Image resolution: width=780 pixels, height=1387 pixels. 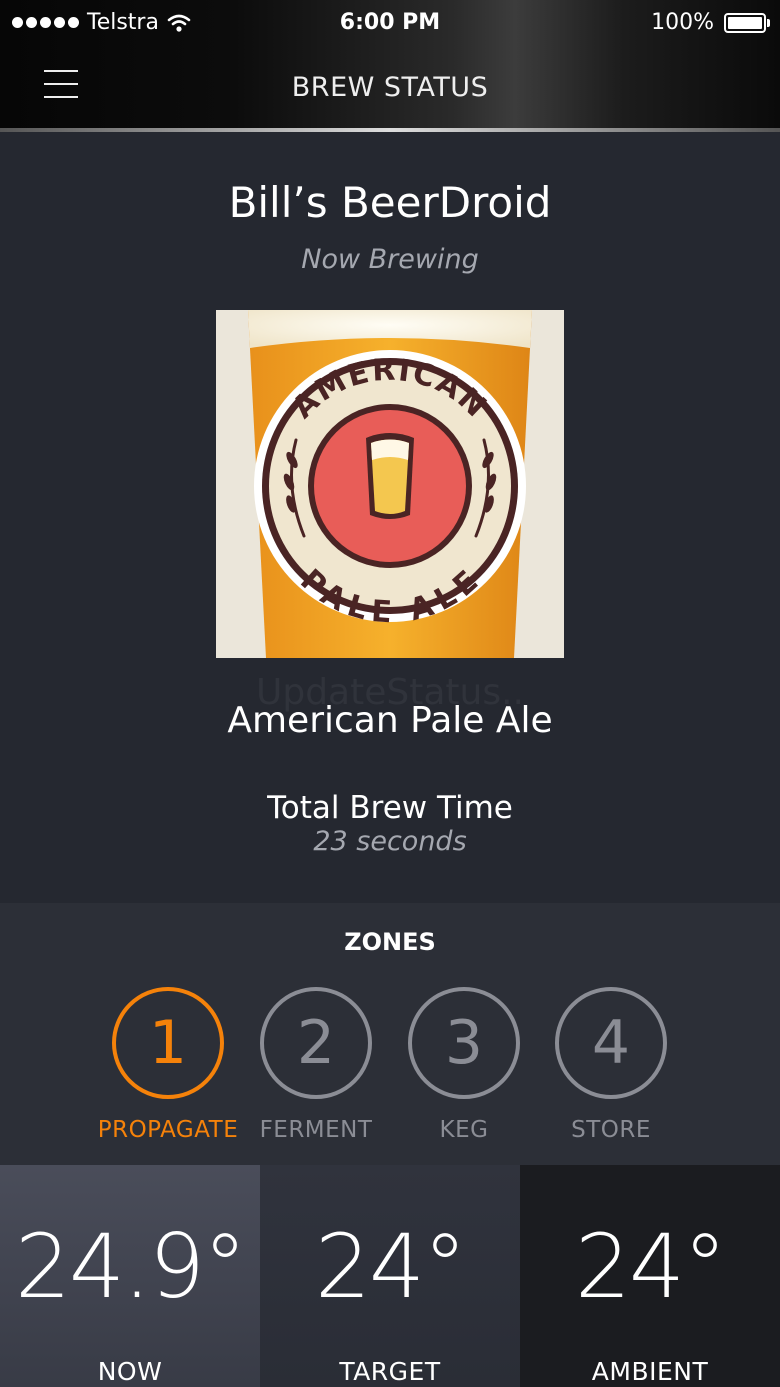 What do you see at coordinates (390, 87) in the screenshot?
I see `page-title: BREW STATUS` at bounding box center [390, 87].